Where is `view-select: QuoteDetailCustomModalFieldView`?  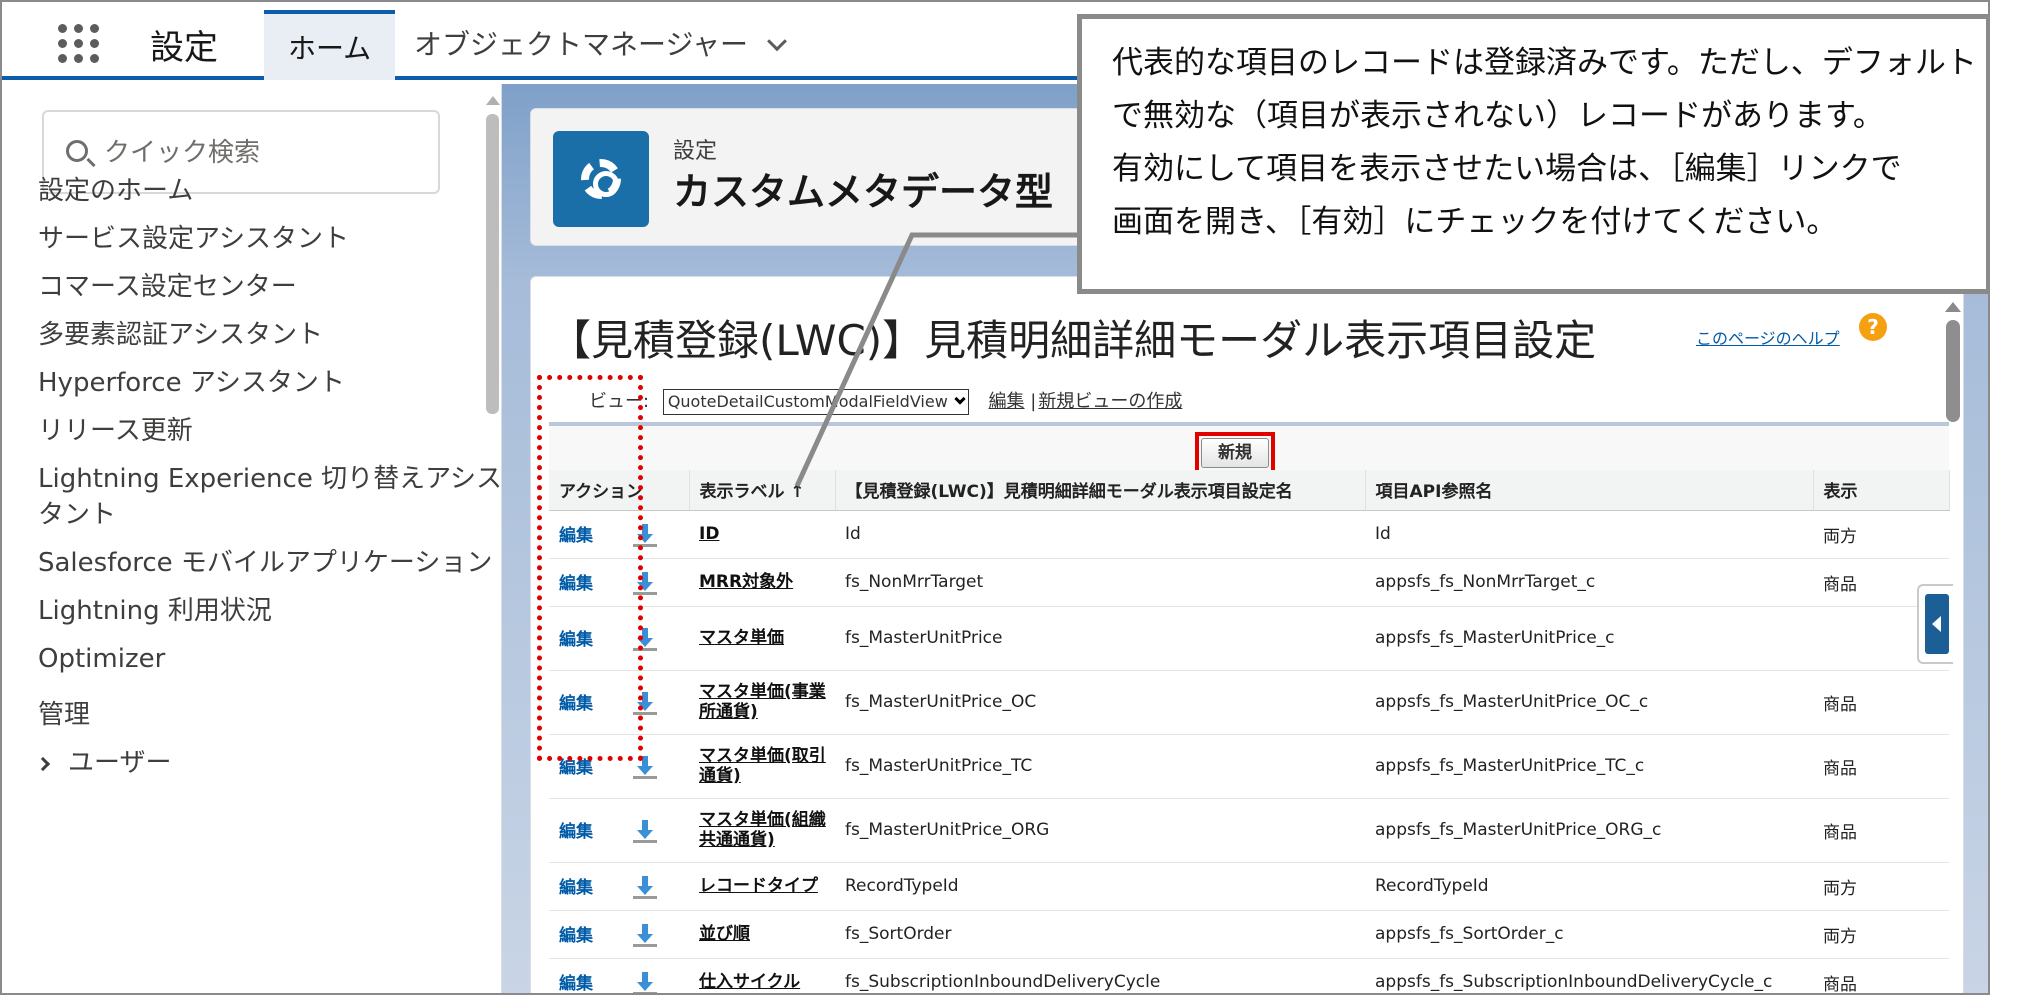
view-select: QuoteDetailCustomModalFieldView is located at coordinates (815, 402).